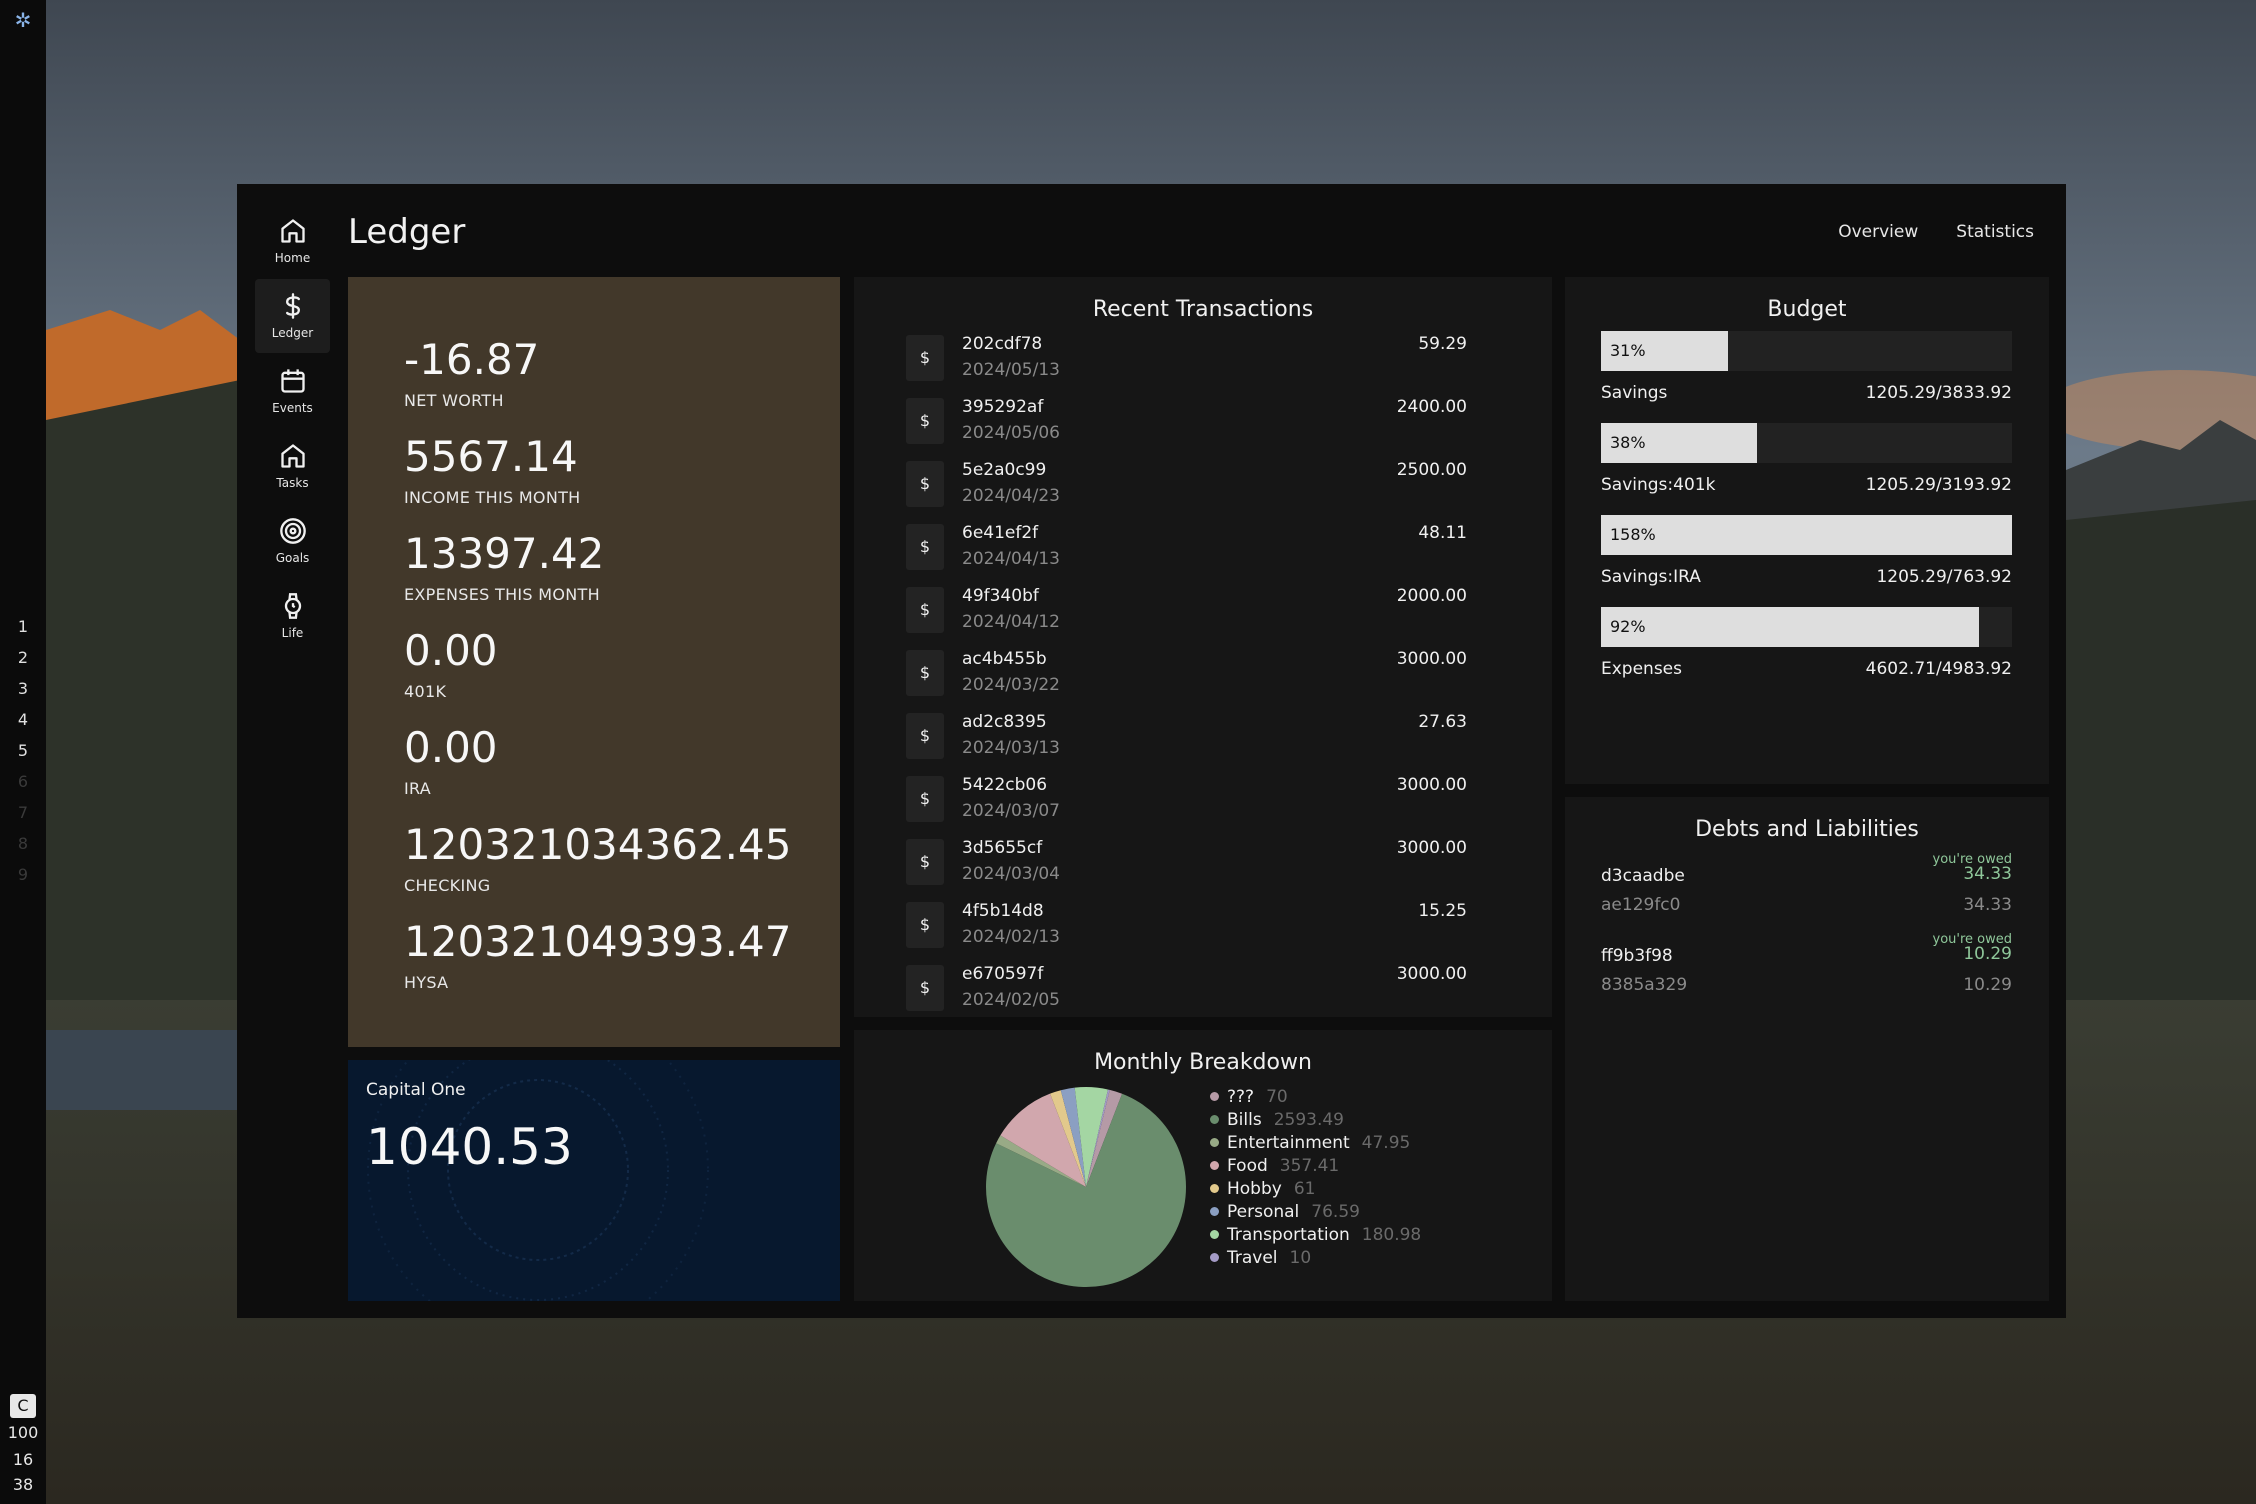 The width and height of the screenshot is (2256, 1504). Describe the element at coordinates (23, 812) in the screenshot. I see `workspace-7: 7` at that location.